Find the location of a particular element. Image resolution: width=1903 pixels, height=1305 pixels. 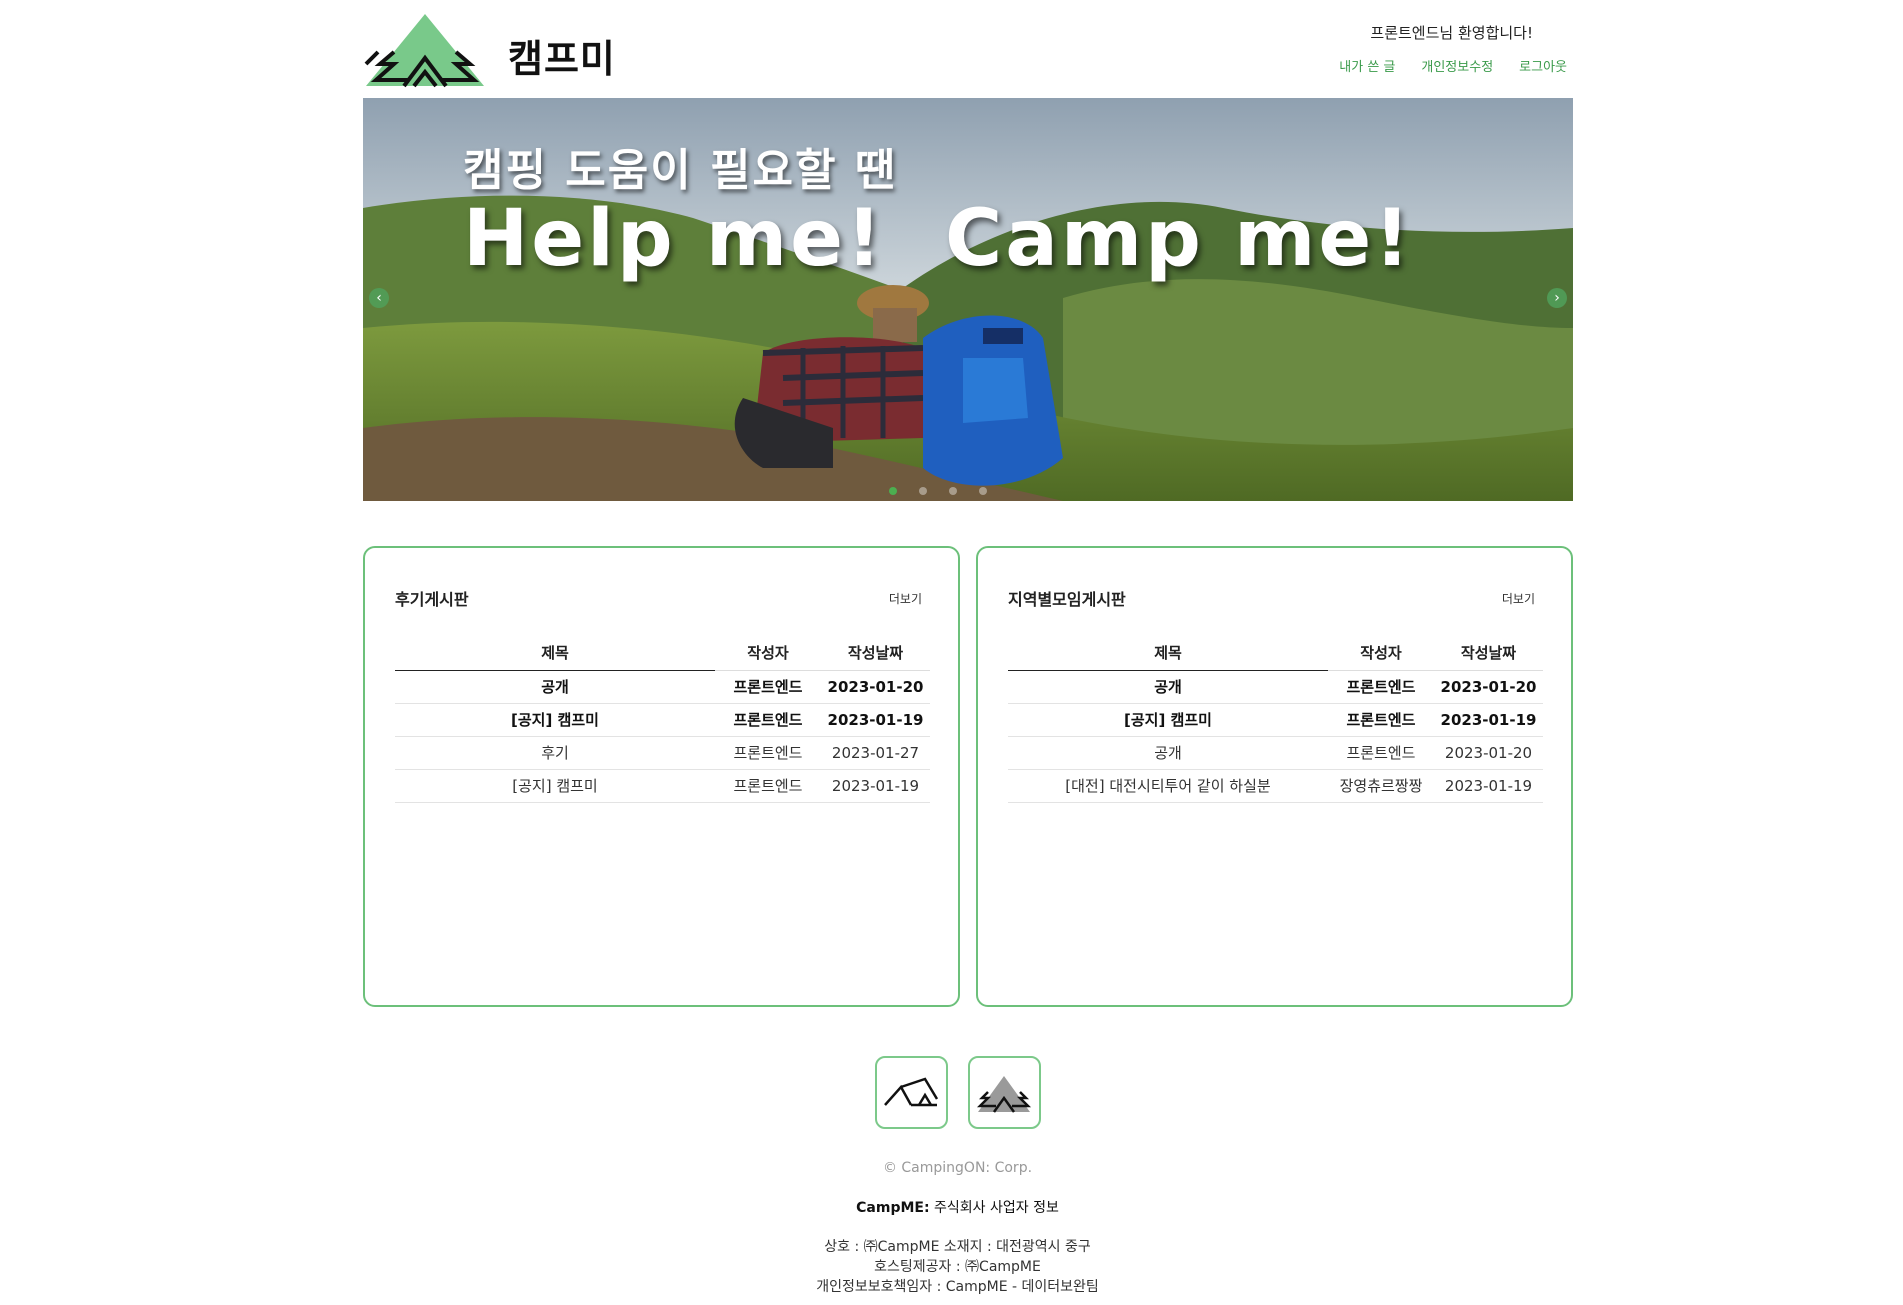

hero-title-korean: 캠핑 도움이 필요할 땐 is located at coordinates (680, 170).